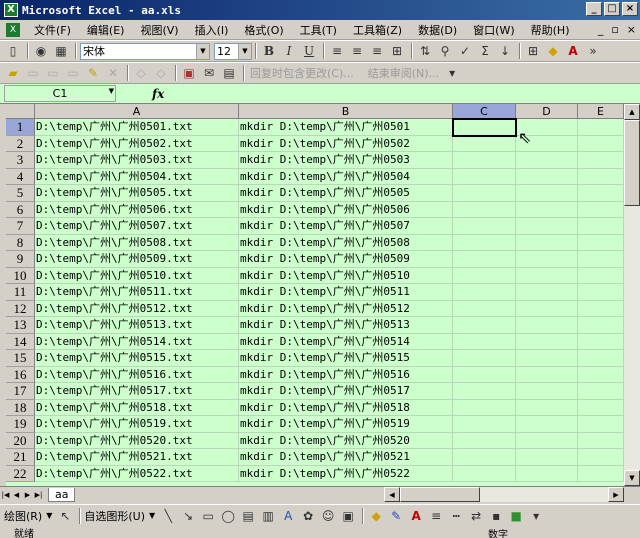 This screenshot has height=538, width=640. Describe the element at coordinates (137, 176) in the screenshot. I see `cell-a4: D:\temp\广州\广州0504.txt` at that location.